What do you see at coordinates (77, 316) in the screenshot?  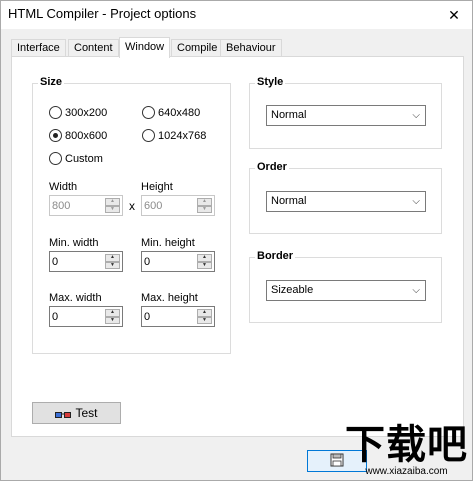 I see `max-width-input` at bounding box center [77, 316].